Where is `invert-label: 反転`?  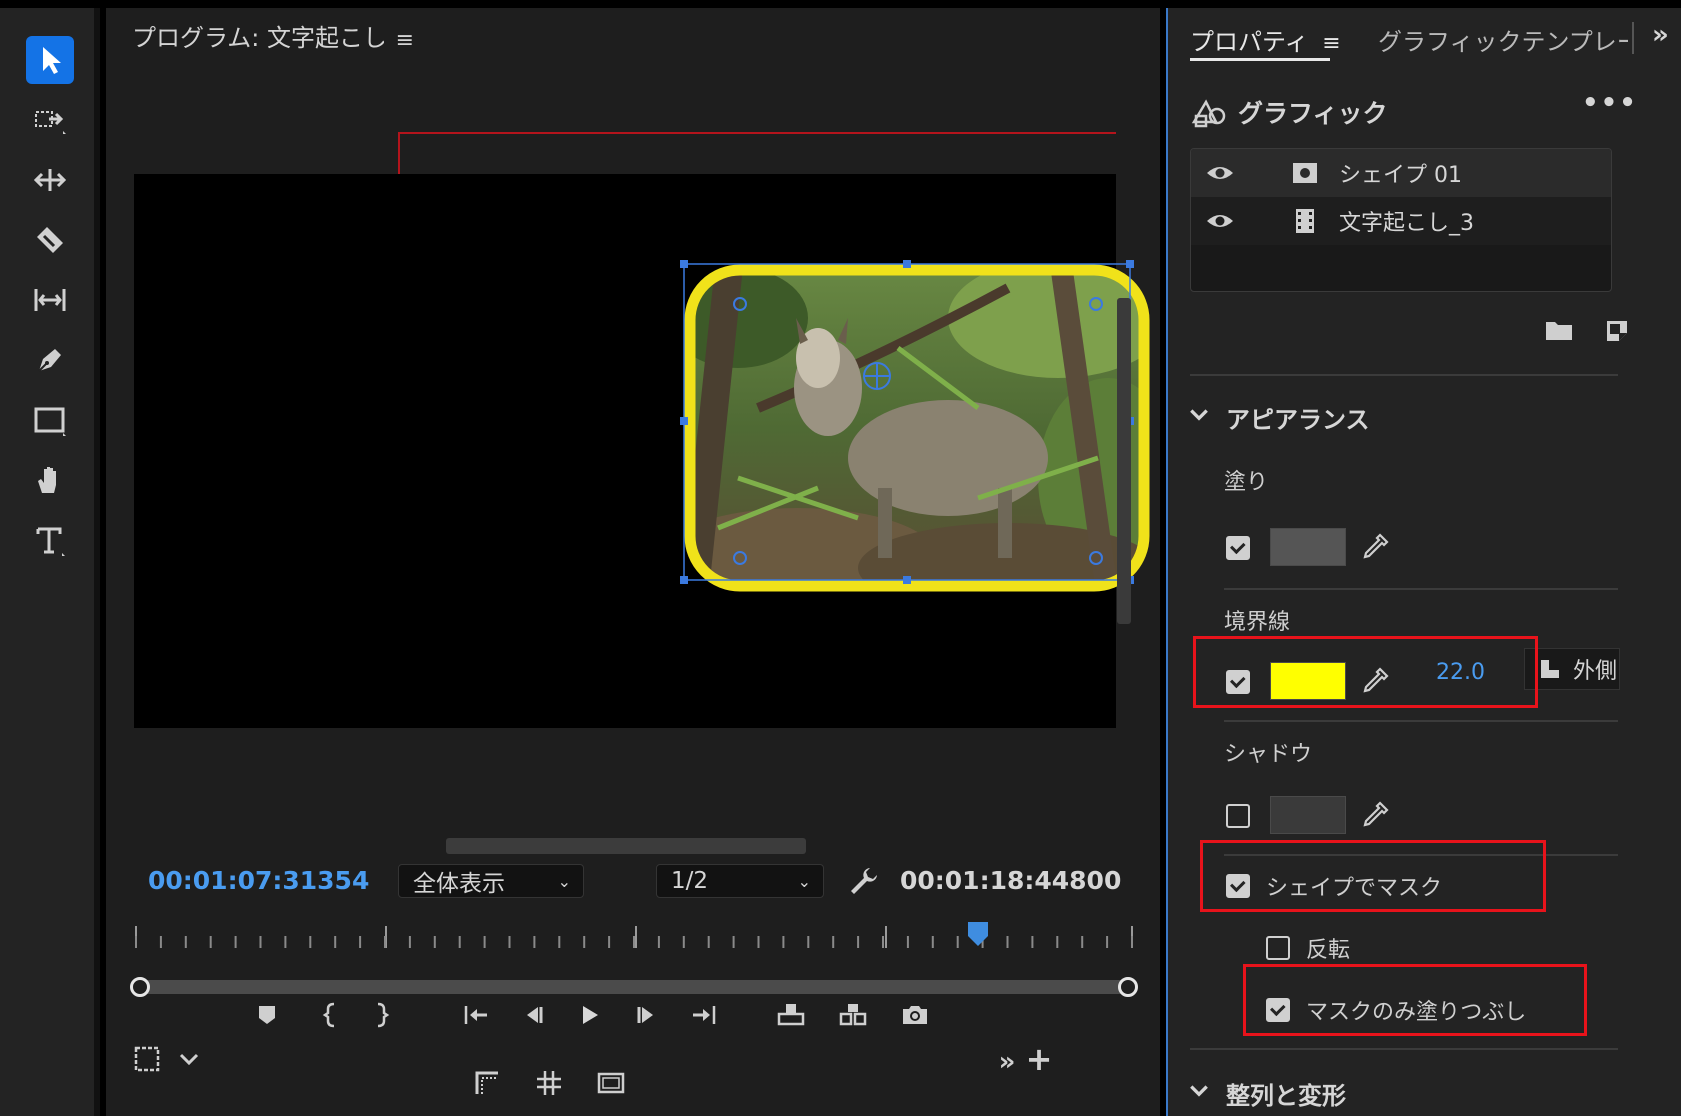
invert-label: 反転 is located at coordinates (1328, 948).